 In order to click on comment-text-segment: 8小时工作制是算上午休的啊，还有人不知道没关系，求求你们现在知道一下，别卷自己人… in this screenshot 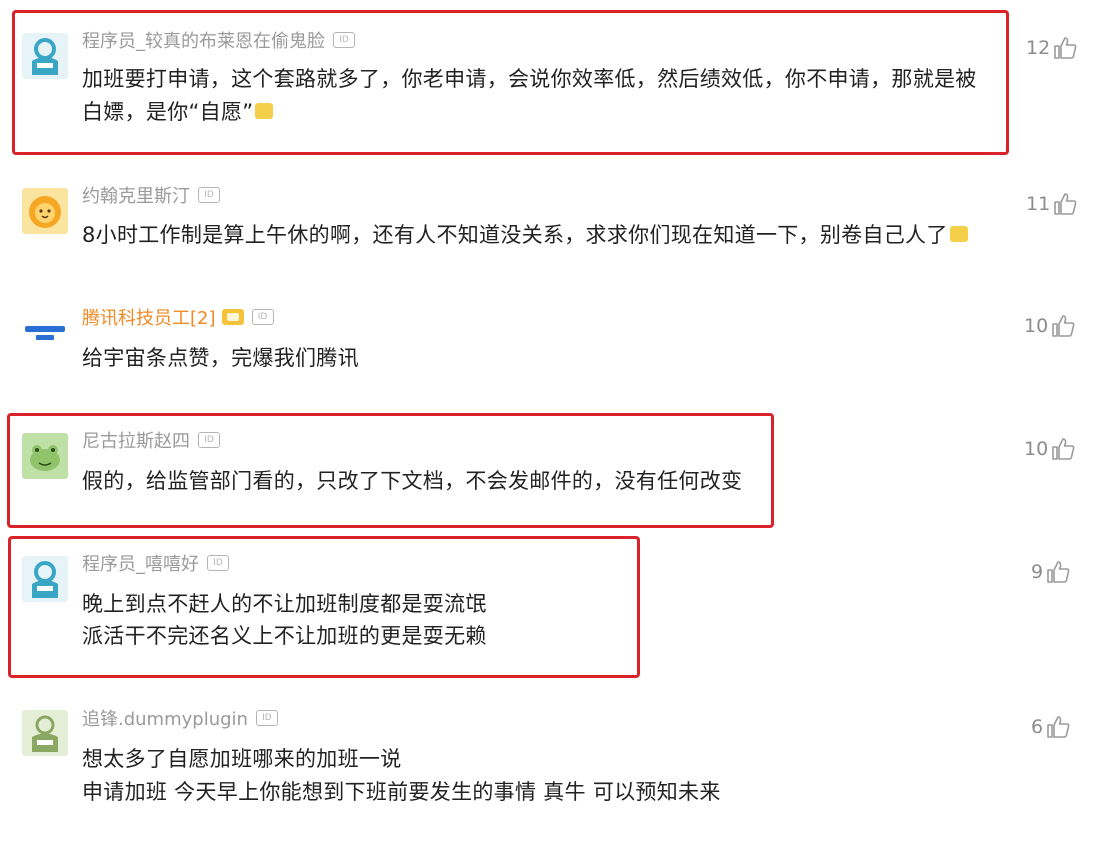, I will do `click(515, 235)`.